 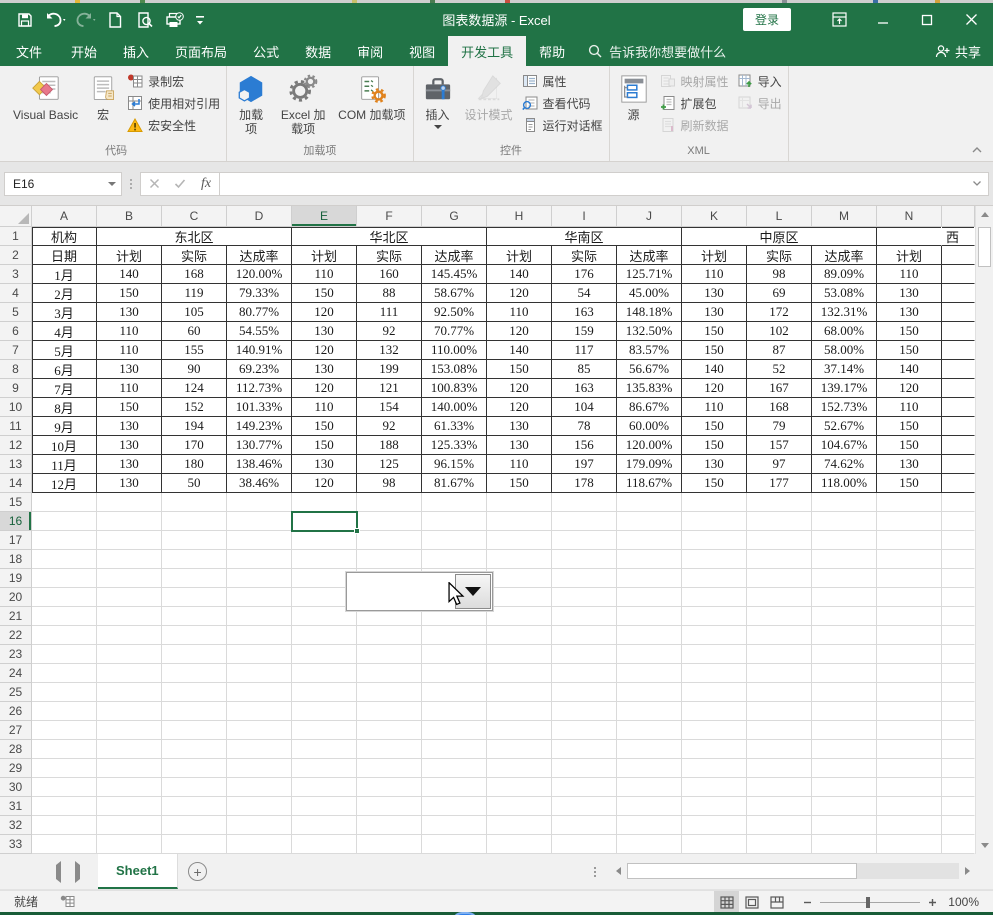 I want to click on cell-C18, so click(x=194, y=559).